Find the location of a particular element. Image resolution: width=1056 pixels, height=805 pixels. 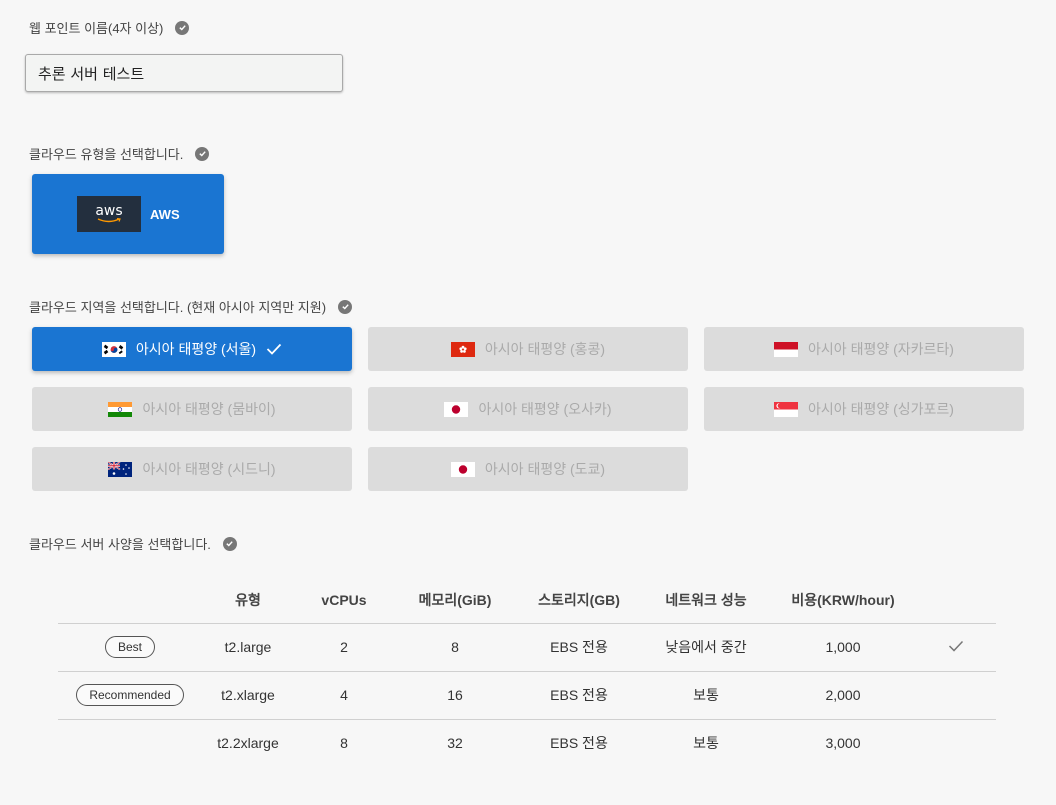

server-spec-label: 클라우드 서버 사양을 선택합니다. is located at coordinates (120, 544).